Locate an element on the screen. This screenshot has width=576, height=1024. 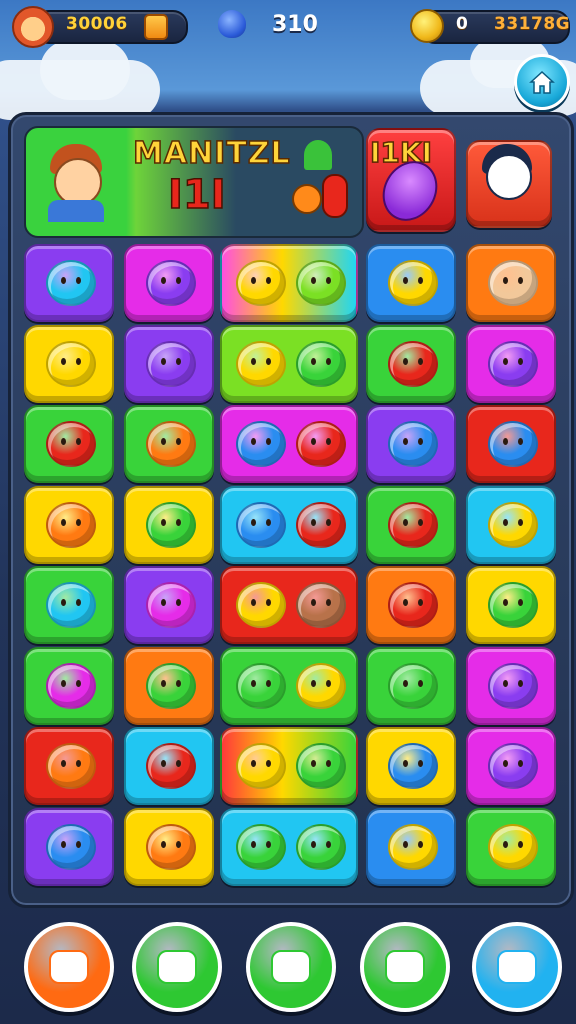
home-button is located at coordinates (542, 82).